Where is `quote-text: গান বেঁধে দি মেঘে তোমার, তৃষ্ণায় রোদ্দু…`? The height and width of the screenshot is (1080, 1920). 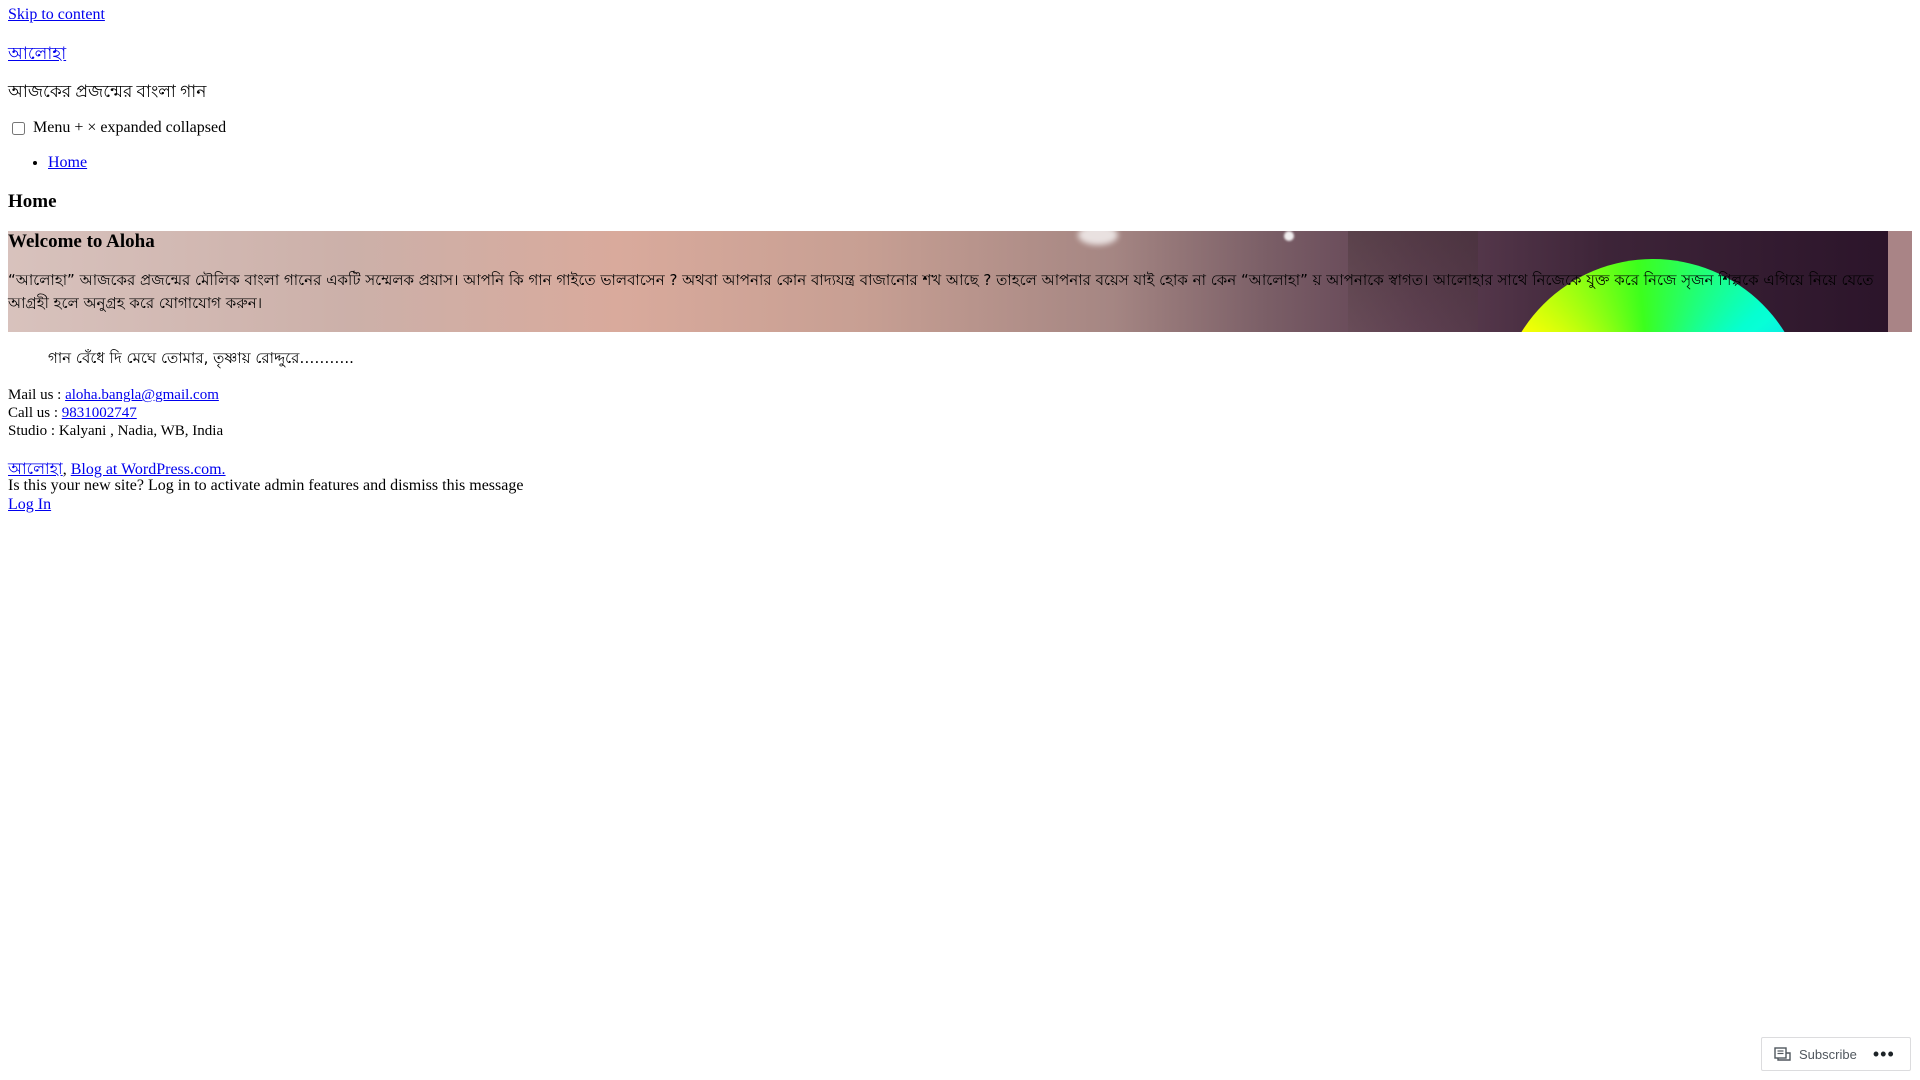
quote-text: গান বেঁধে দি মেঘে তোমার, তৃষ্ণায় রোদ্দু… is located at coordinates (201, 358).